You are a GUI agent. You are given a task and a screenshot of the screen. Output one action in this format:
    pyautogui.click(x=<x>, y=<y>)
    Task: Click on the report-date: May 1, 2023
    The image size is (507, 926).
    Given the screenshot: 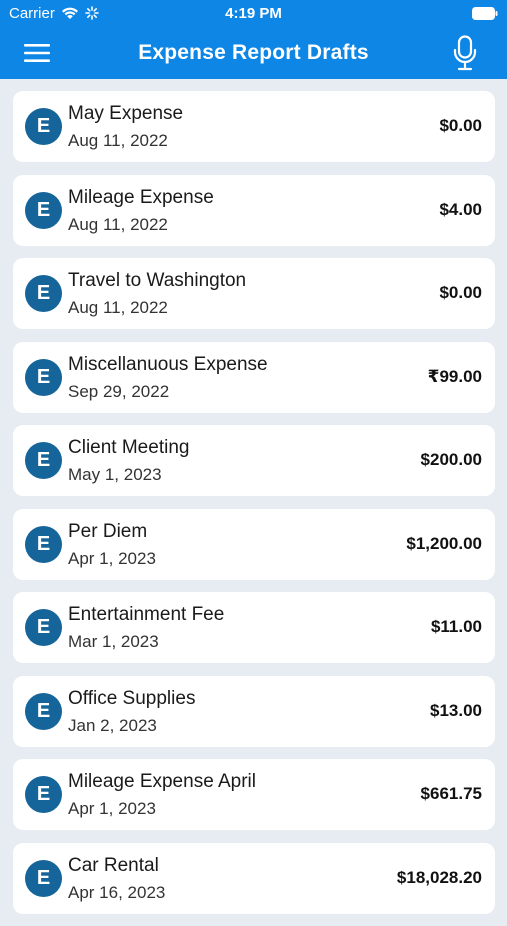 What is the action you would take?
    pyautogui.click(x=115, y=474)
    